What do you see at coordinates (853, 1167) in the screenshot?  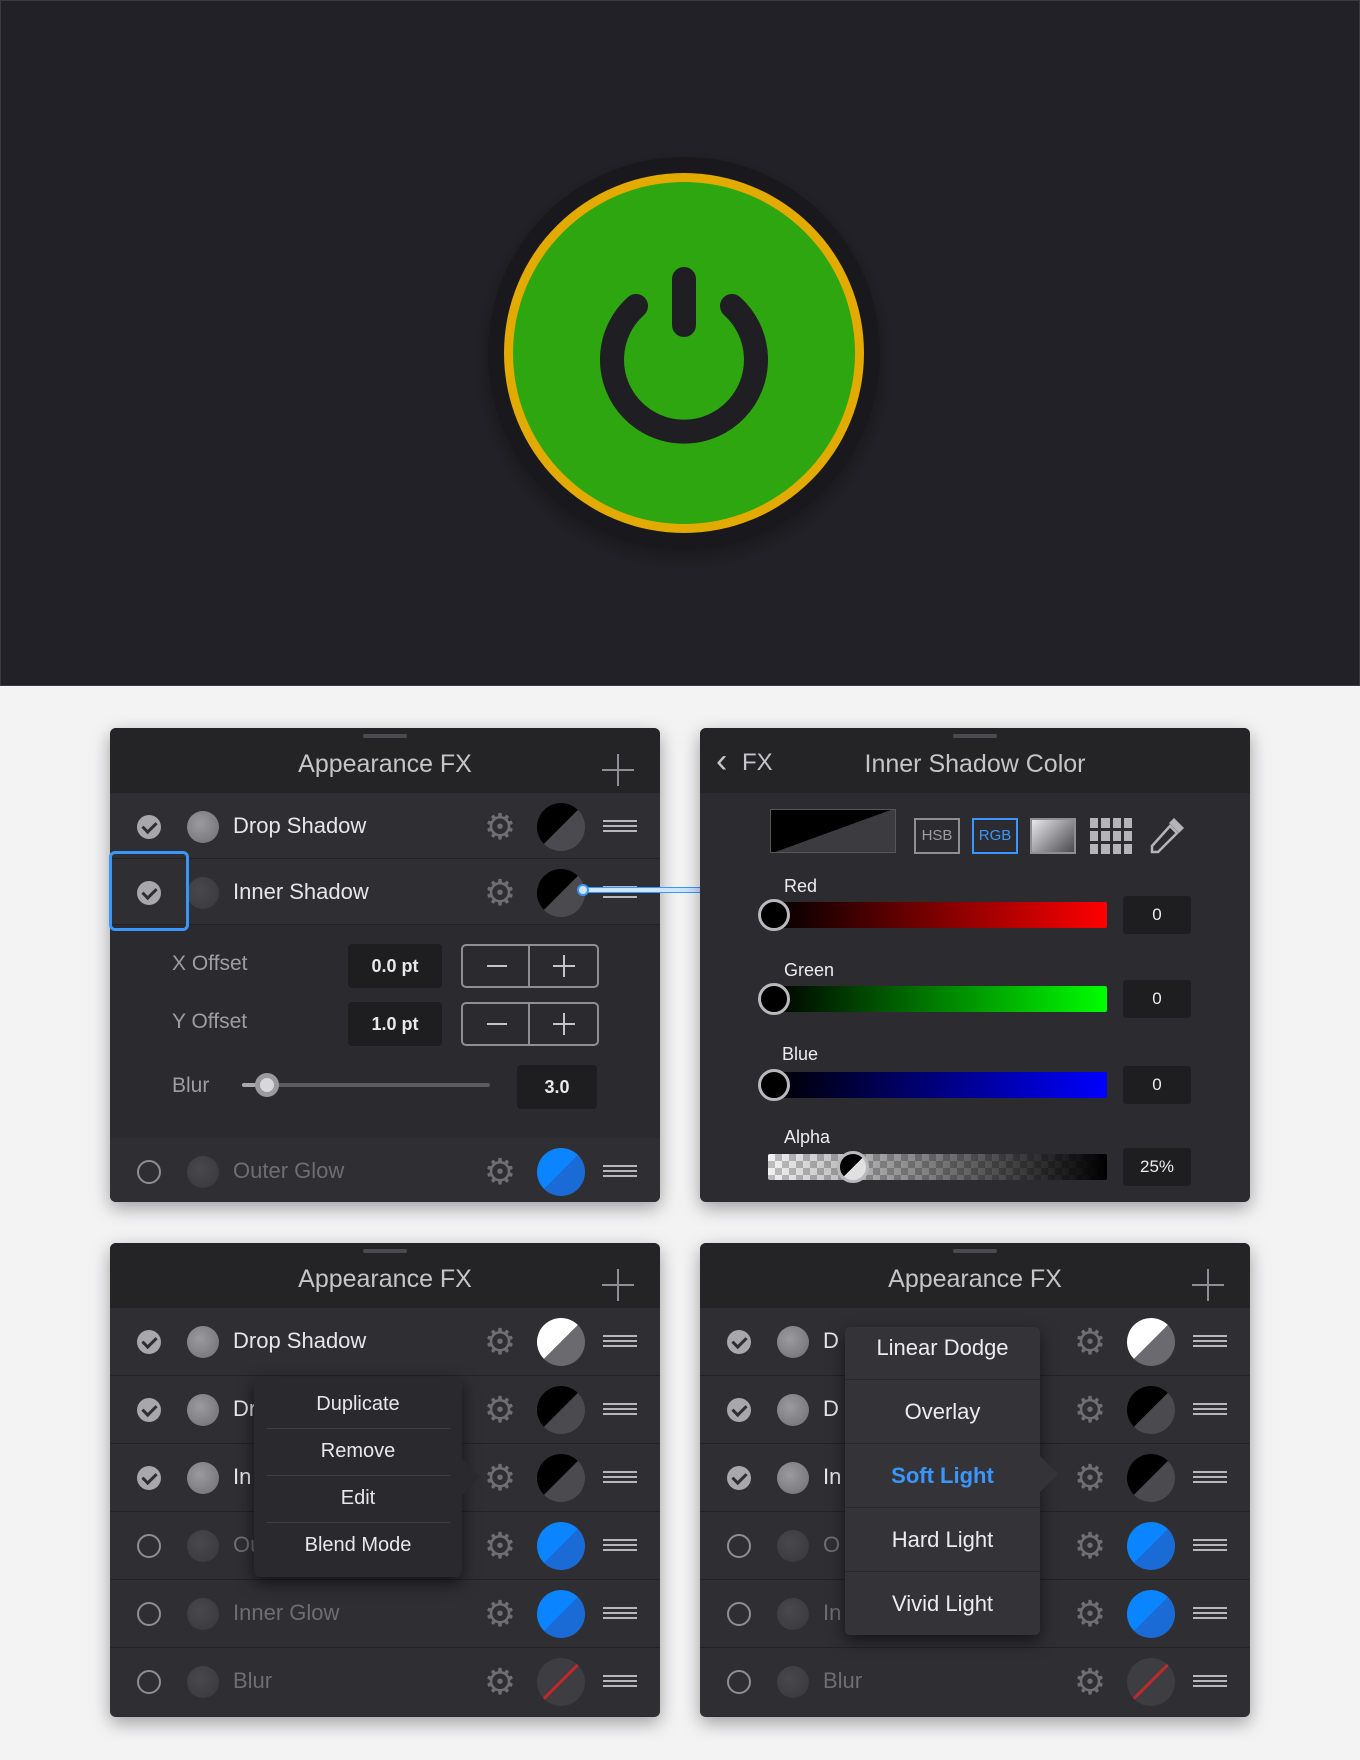 I see `alpha-slider-thumb` at bounding box center [853, 1167].